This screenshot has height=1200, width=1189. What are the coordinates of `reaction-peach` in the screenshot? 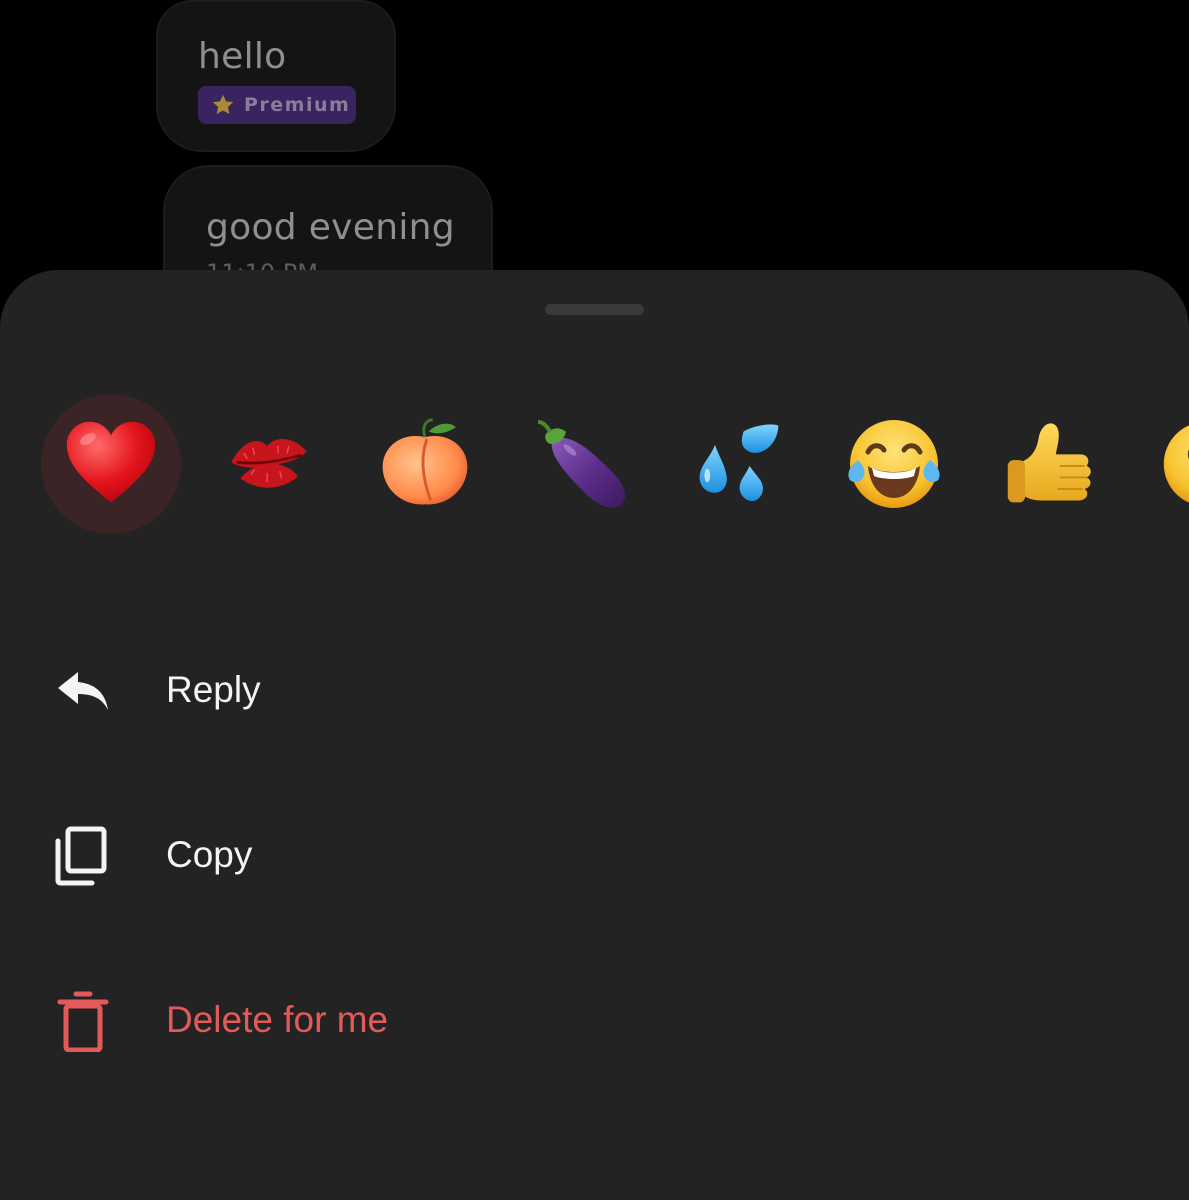 It's located at (425, 464).